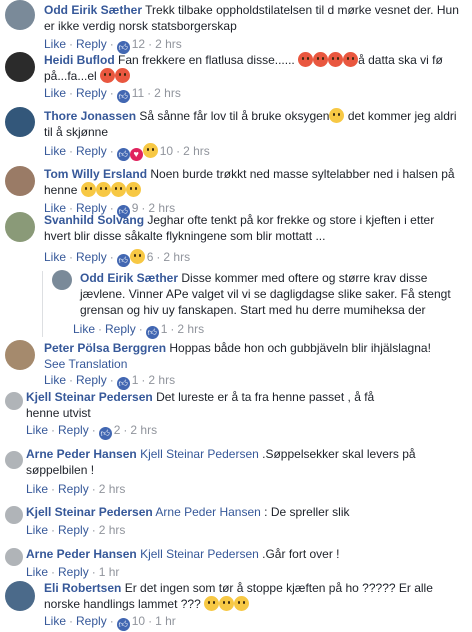 Image resolution: width=472 pixels, height=632 pixels. I want to click on comment-actions: Like · Reply · 2 hrs, so click(76, 489).